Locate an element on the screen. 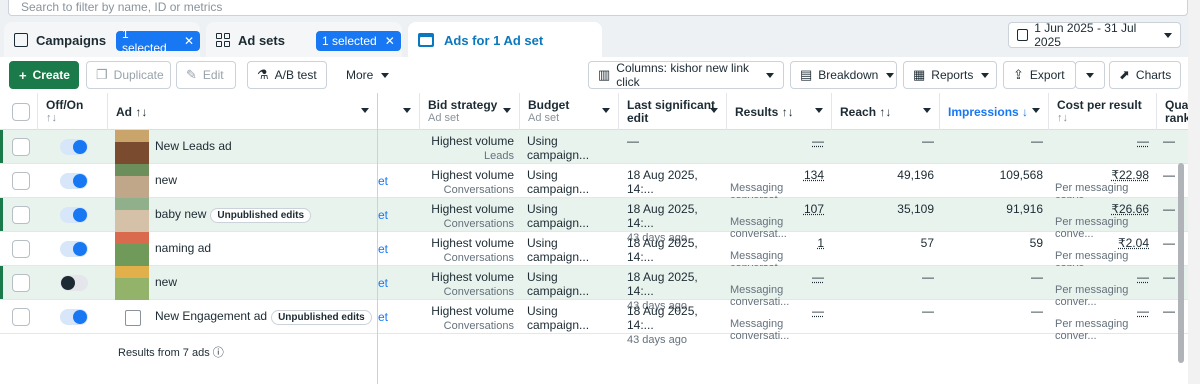  search-input: Search to filter by name, ID or metrics is located at coordinates (598, 8).